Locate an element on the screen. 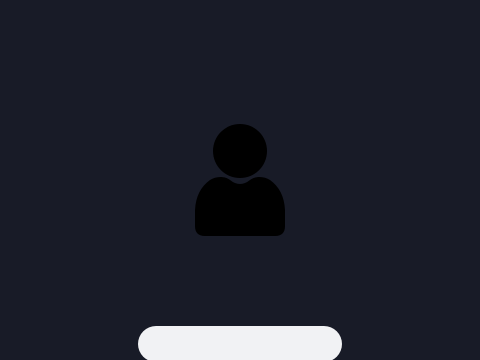 This screenshot has height=360, width=480. user-avatar-icon is located at coordinates (240, 181).